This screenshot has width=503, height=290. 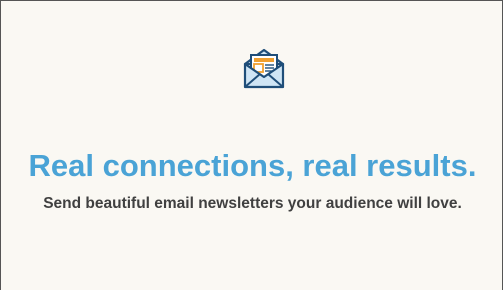 I want to click on hero-headline: Real connections, real results., so click(x=252, y=165).